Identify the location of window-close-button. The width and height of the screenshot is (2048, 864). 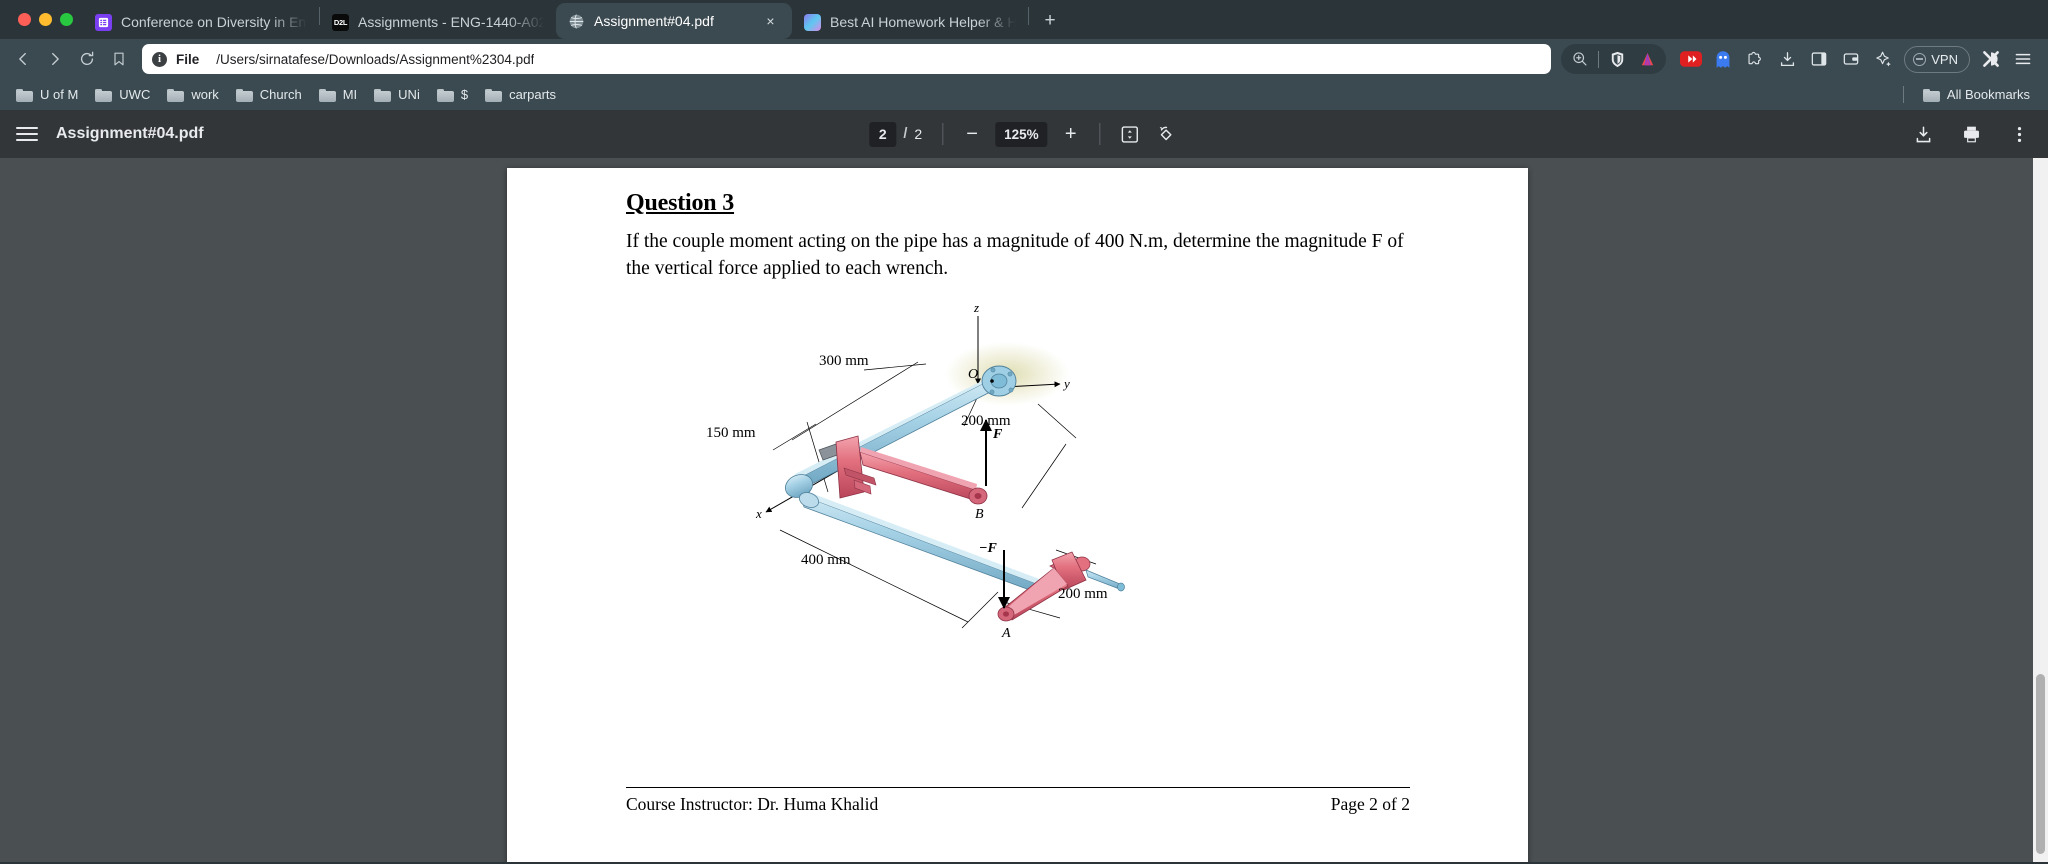
(24, 19).